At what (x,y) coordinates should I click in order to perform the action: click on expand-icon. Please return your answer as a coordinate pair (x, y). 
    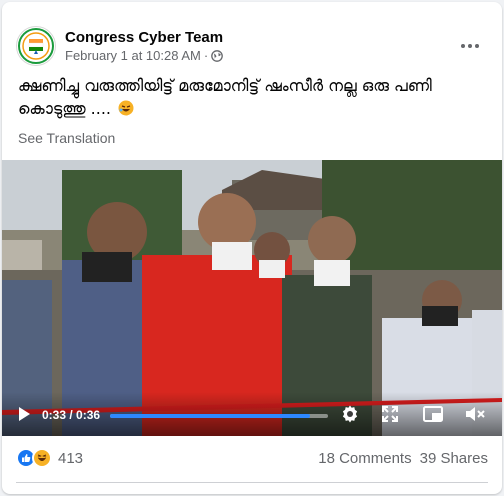
    Looking at the image, I should click on (390, 416).